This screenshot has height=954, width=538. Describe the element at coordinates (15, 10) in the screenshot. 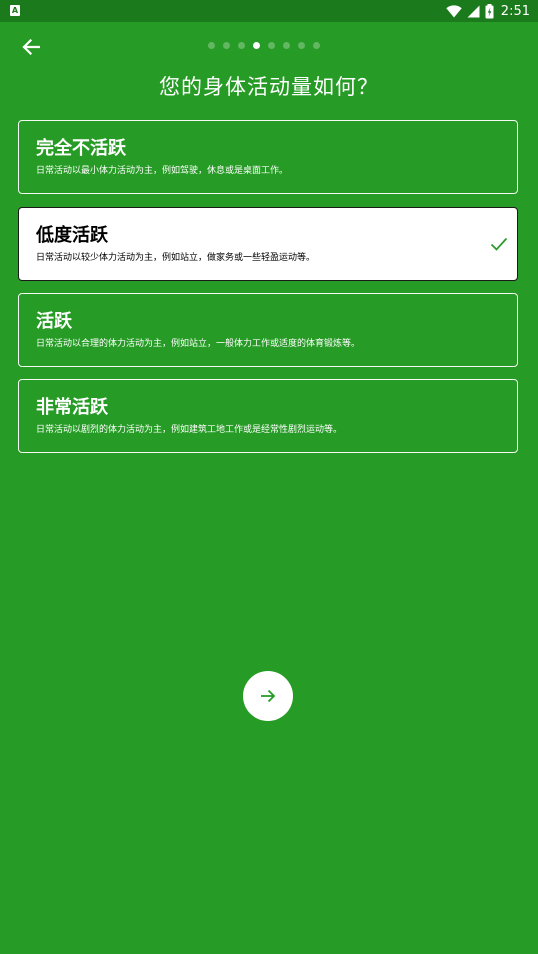

I see `notification-icon: A` at that location.